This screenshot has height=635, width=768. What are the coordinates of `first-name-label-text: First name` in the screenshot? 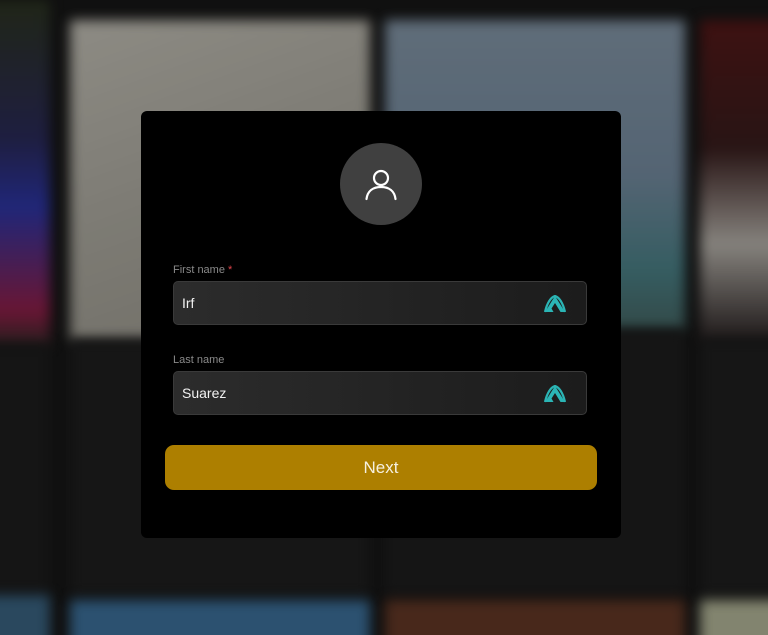 It's located at (199, 270).